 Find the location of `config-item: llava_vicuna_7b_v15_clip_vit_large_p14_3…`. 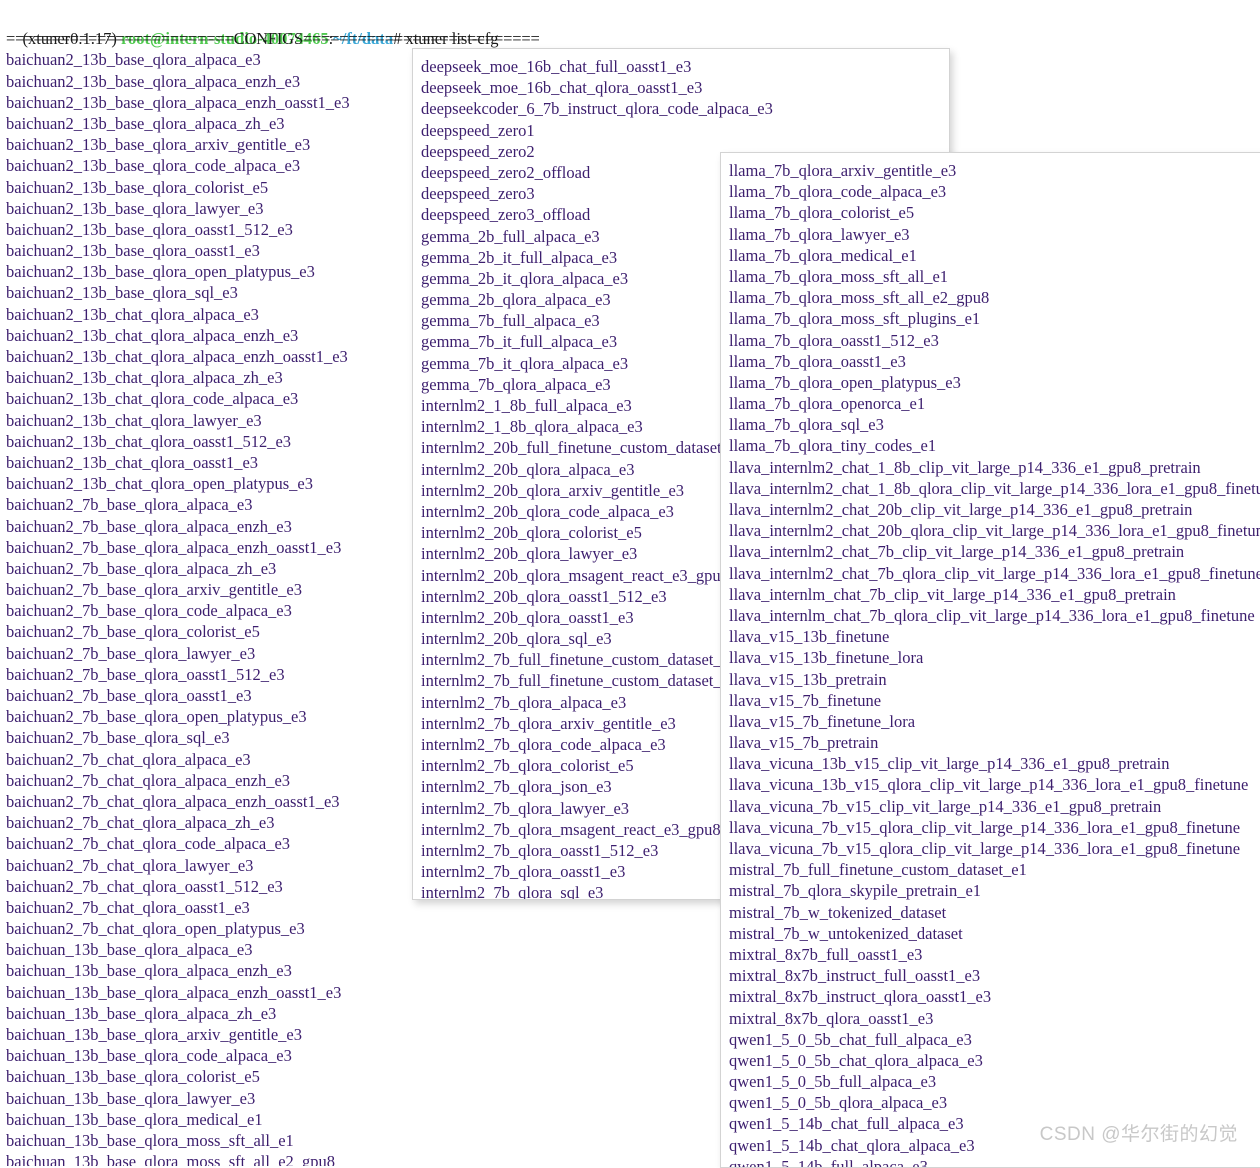

config-item: llava_vicuna_7b_v15_clip_vit_large_p14_3… is located at coordinates (945, 806).